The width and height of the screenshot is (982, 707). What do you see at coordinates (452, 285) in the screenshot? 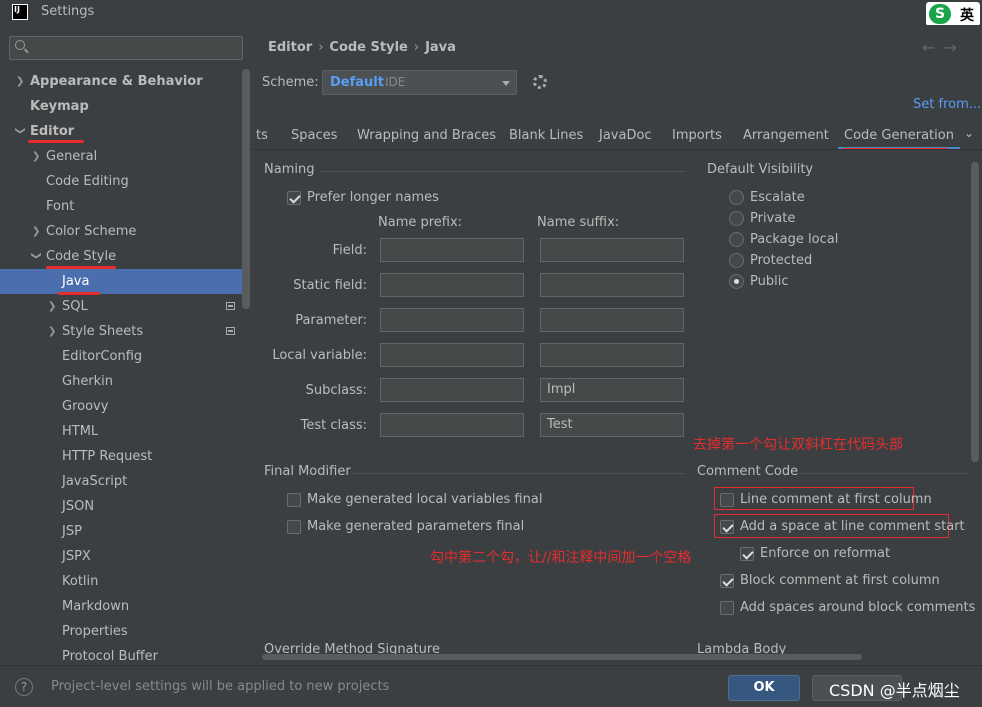
I see `static-field-prefix-input` at bounding box center [452, 285].